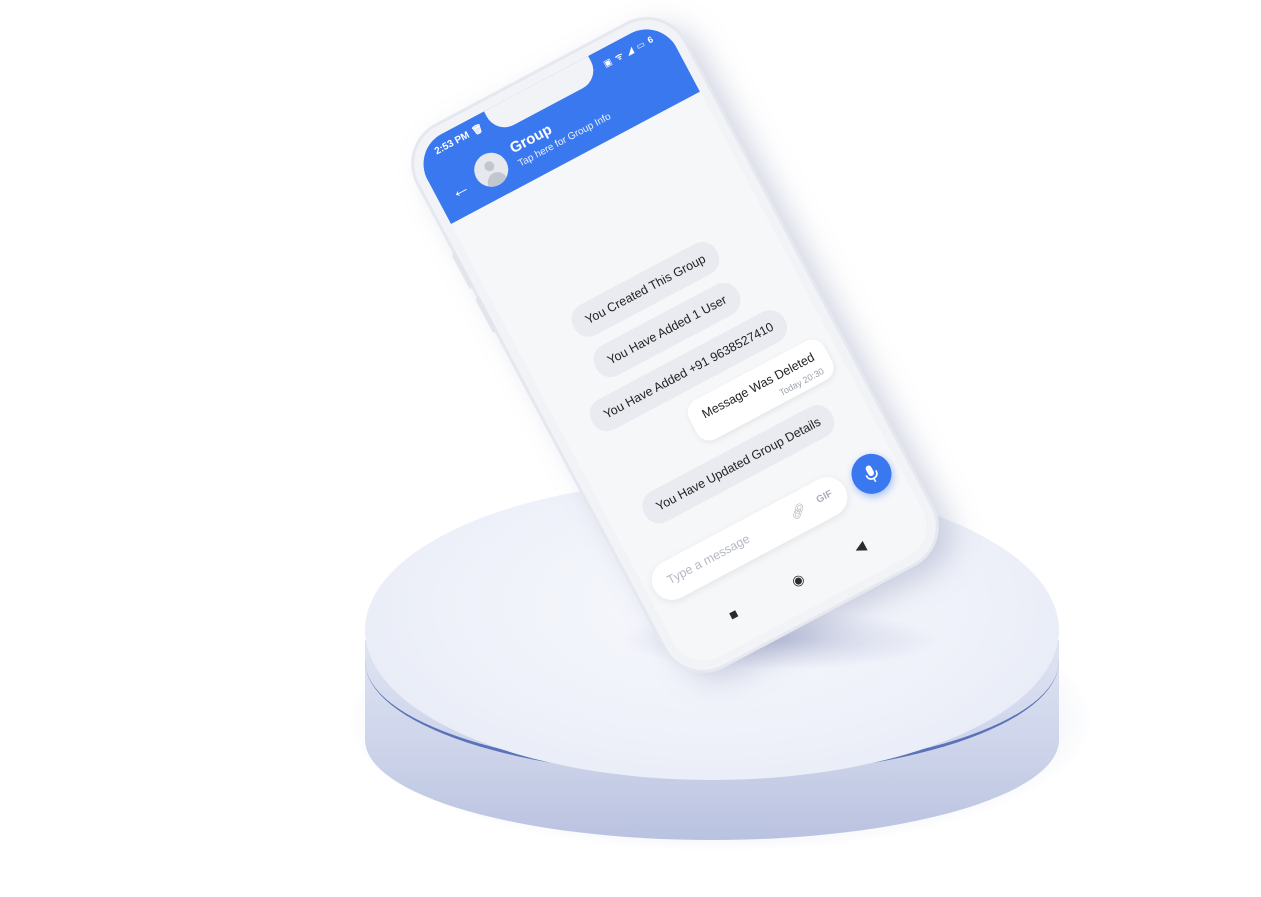 This screenshot has height=897, width=1261. I want to click on back-icon: ◀, so click(859, 546).